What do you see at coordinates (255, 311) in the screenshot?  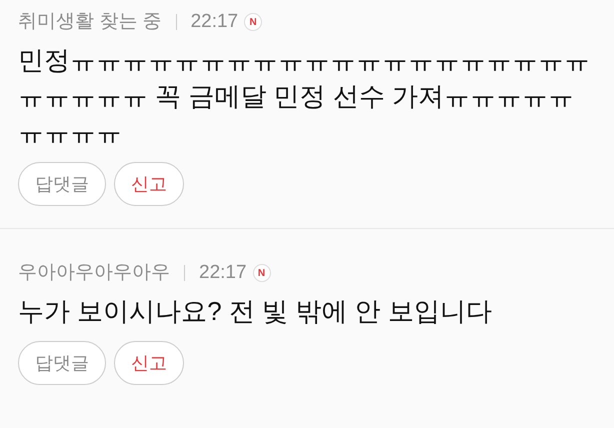 I see `comment-text: 누가 보이시나요? 전 빛 밖에 안 보입니다` at bounding box center [255, 311].